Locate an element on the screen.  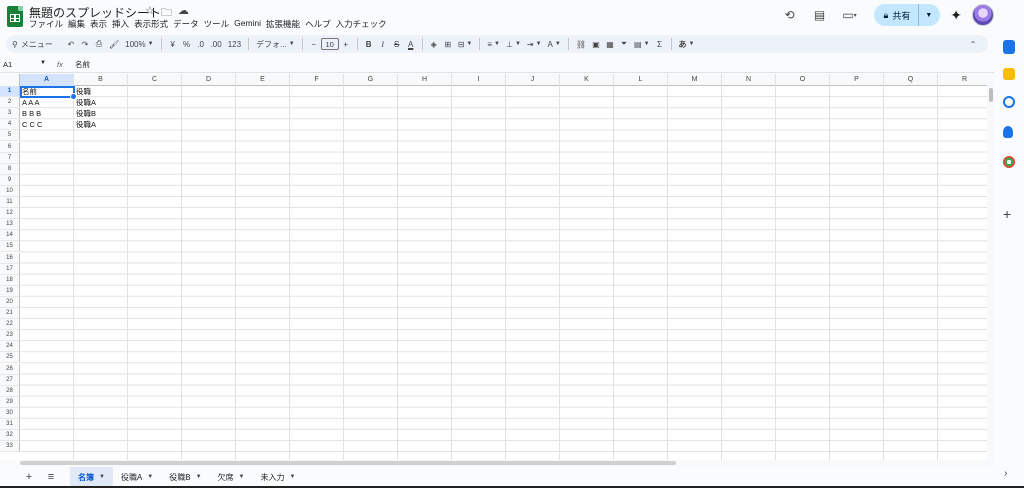
row-header: 27 is located at coordinates (10, 380).